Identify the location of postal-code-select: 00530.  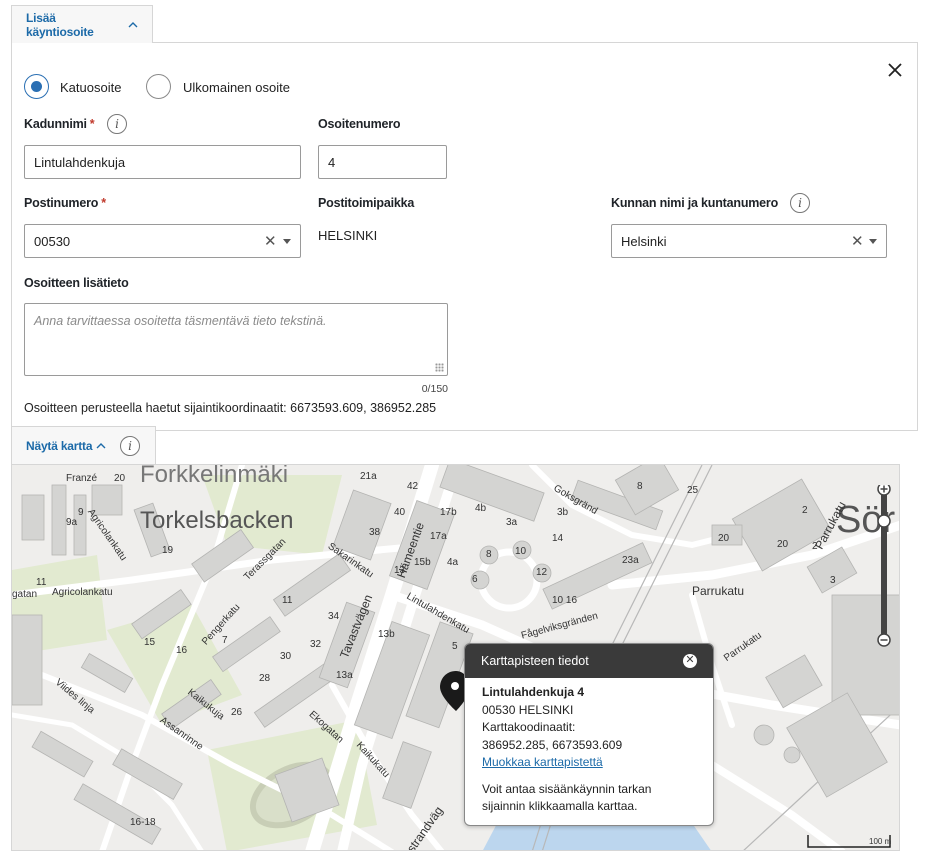
(162, 241).